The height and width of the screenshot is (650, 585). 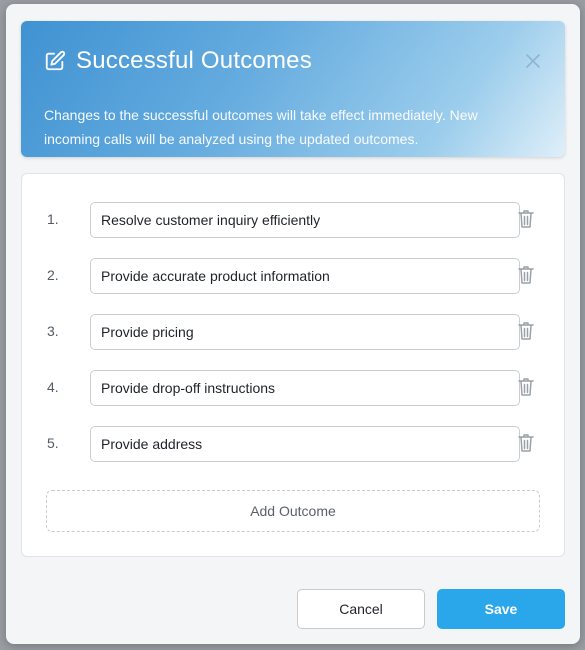 I want to click on outcome-input: Provide pricing, so click(x=305, y=332).